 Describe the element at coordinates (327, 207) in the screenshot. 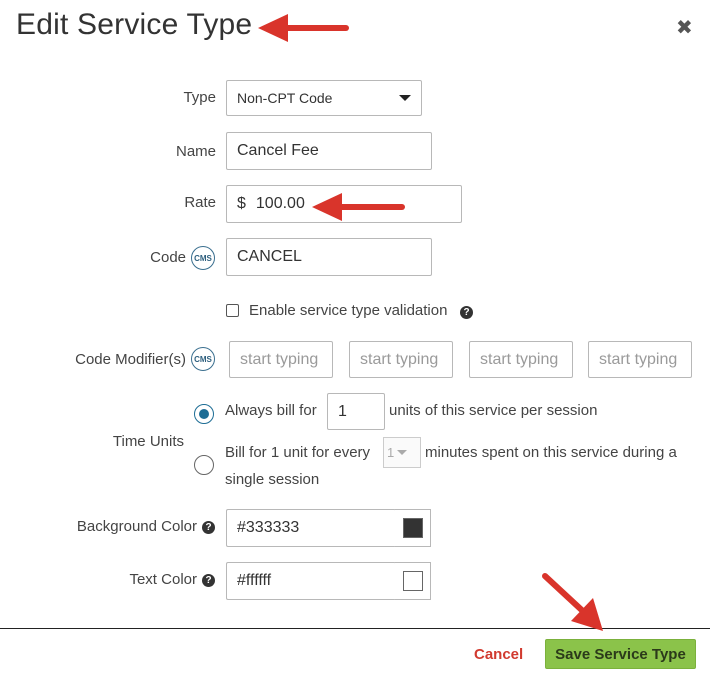

I see `annotation-arrow-rate-head` at that location.